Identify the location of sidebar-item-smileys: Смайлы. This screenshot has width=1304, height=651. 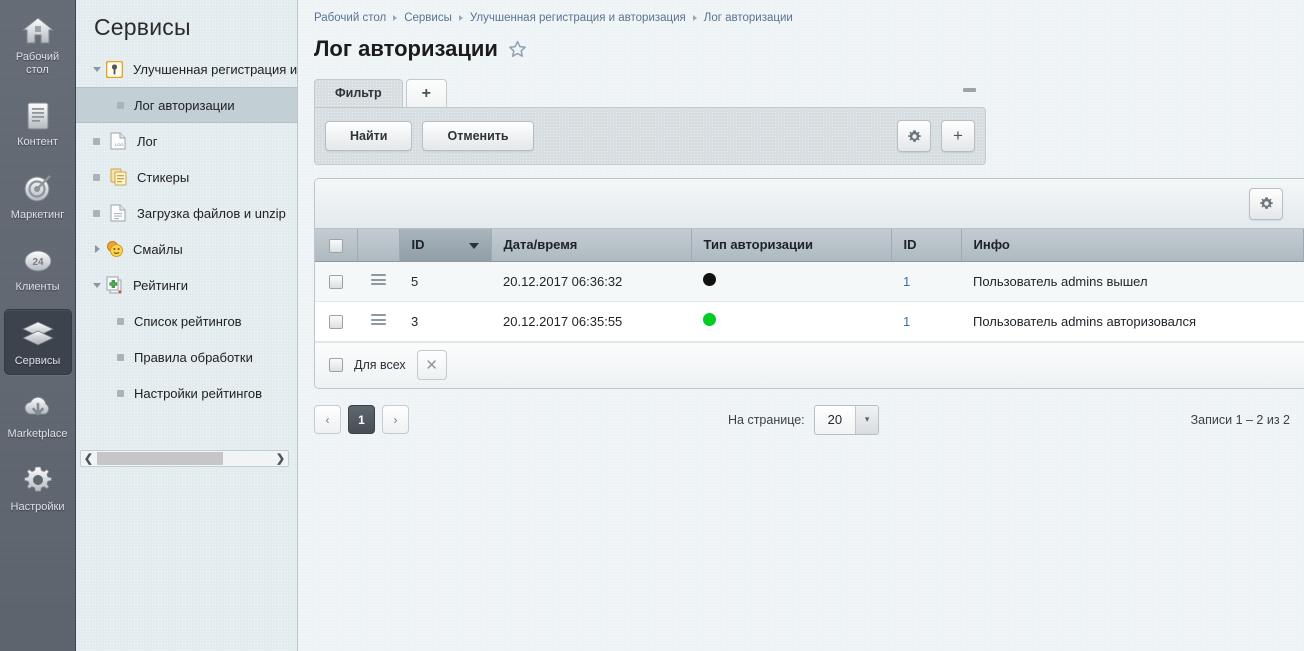
(186, 249).